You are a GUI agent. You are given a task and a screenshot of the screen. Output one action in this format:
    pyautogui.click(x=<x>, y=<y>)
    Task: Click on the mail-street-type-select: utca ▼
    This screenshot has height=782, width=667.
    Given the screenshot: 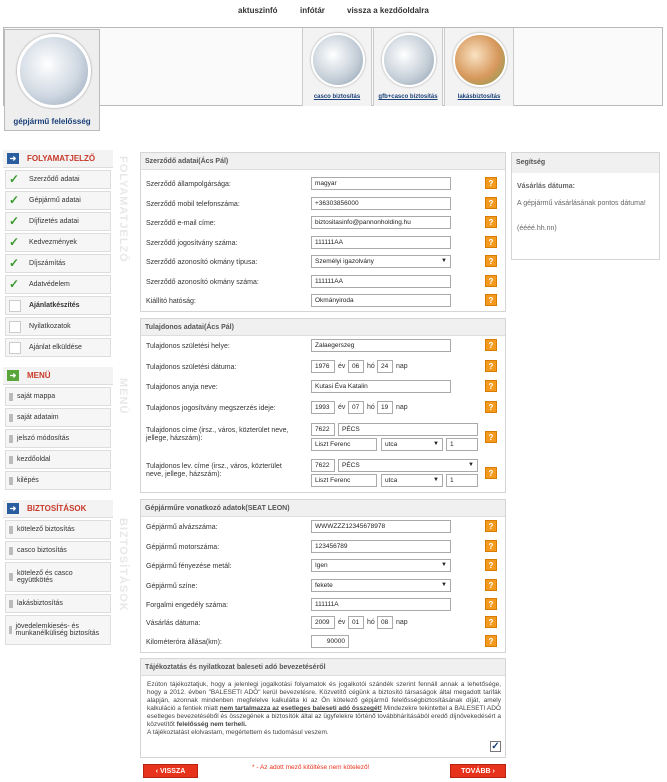 What is the action you would take?
    pyautogui.click(x=412, y=480)
    